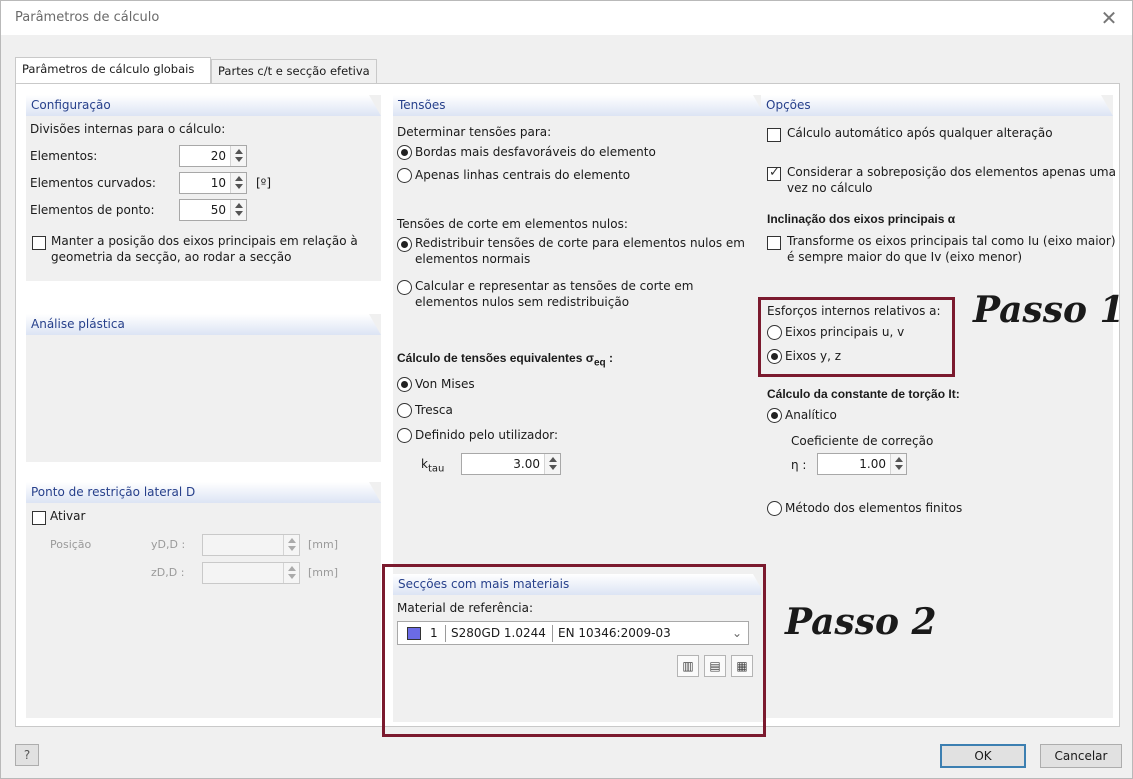 The image size is (1133, 779). What do you see at coordinates (203, 324) in the screenshot?
I see `panel-title: Análise plástica` at bounding box center [203, 324].